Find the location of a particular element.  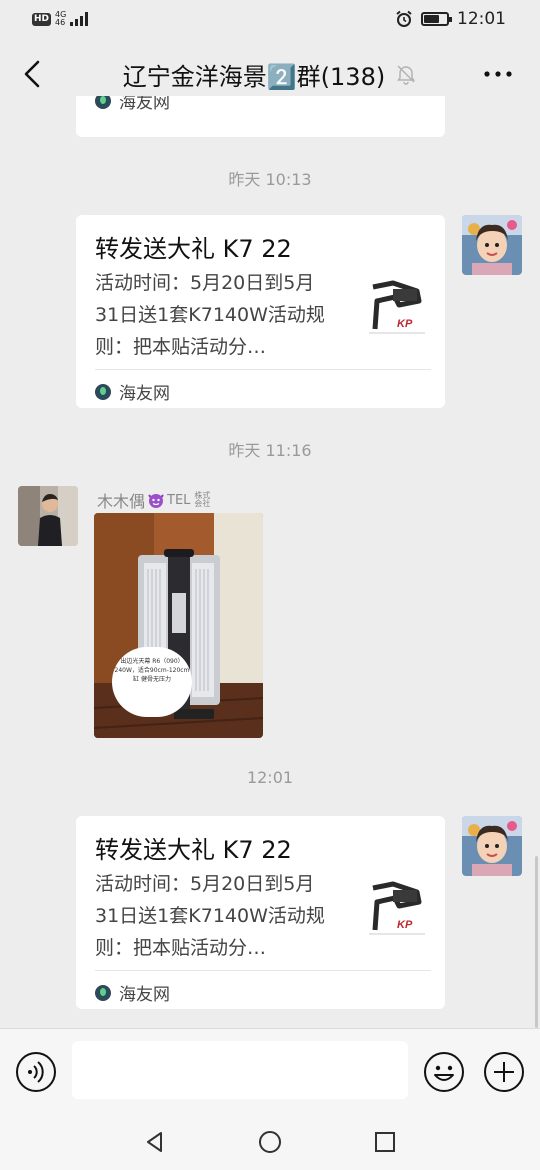

back-arrow-icon is located at coordinates (34, 74).